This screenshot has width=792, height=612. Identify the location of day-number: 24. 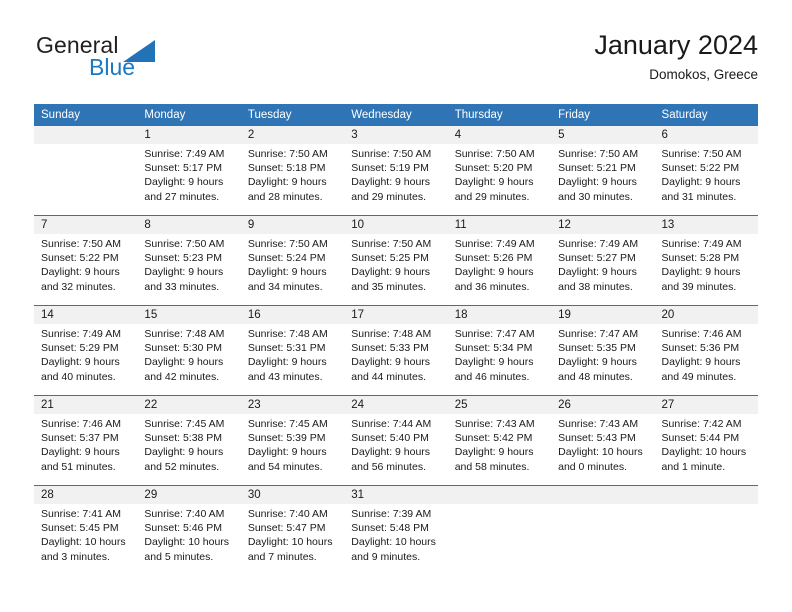
(395, 405).